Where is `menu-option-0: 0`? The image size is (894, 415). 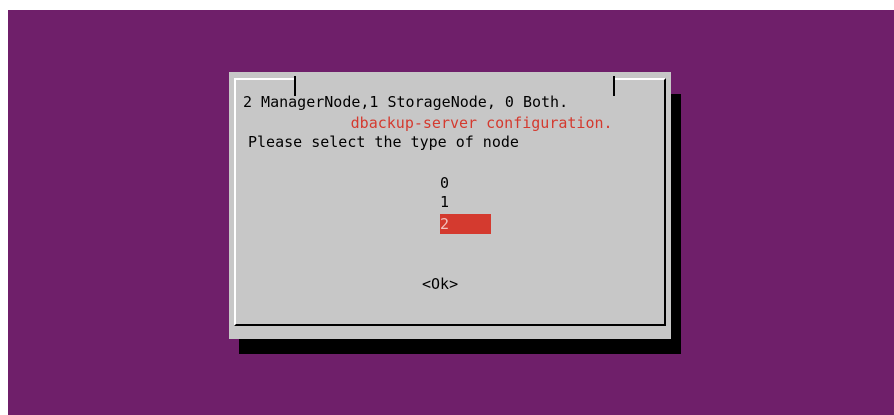 menu-option-0: 0 is located at coordinates (465, 183).